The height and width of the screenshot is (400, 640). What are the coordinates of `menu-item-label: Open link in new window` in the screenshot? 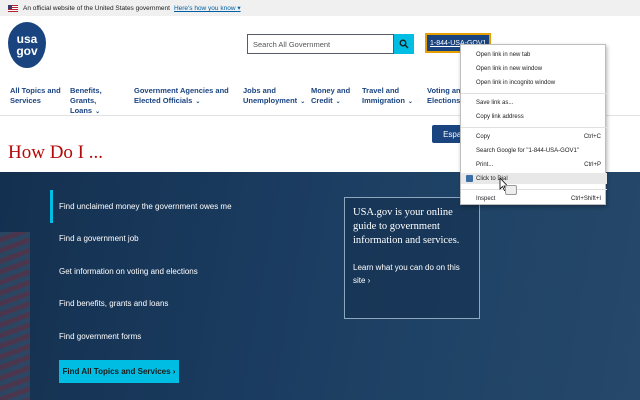 It's located at (509, 68).